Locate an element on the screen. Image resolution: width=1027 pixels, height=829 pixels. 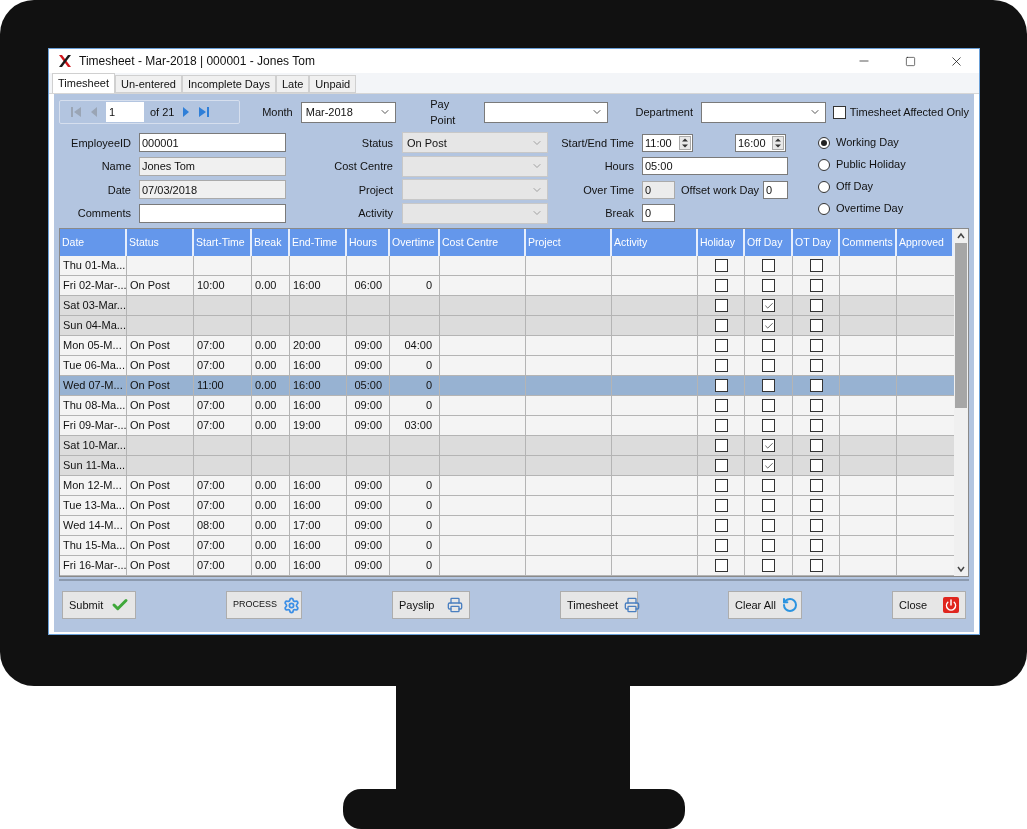
input-field: Jones Tom is located at coordinates (212, 166).